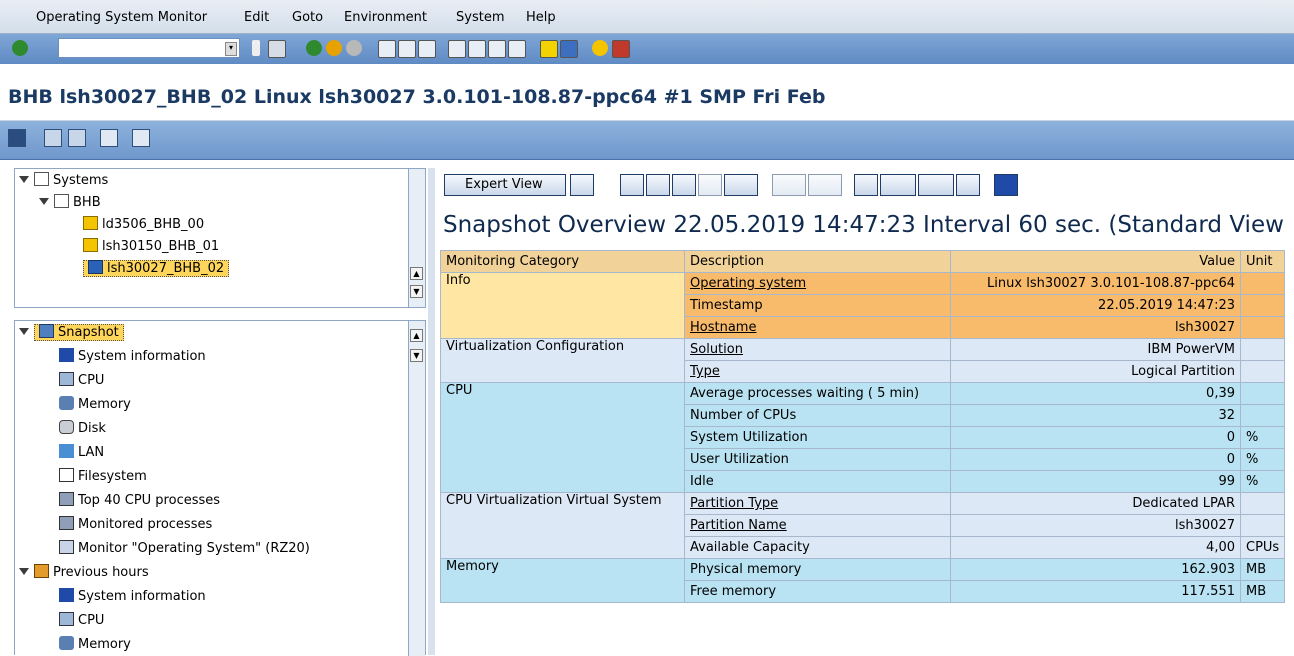  I want to click on cell-description-link: Hostname, so click(817, 327).